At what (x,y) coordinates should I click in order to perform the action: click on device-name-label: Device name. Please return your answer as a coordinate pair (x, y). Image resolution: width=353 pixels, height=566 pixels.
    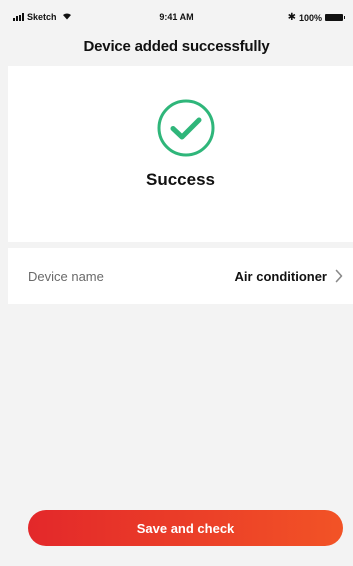
    Looking at the image, I should click on (66, 276).